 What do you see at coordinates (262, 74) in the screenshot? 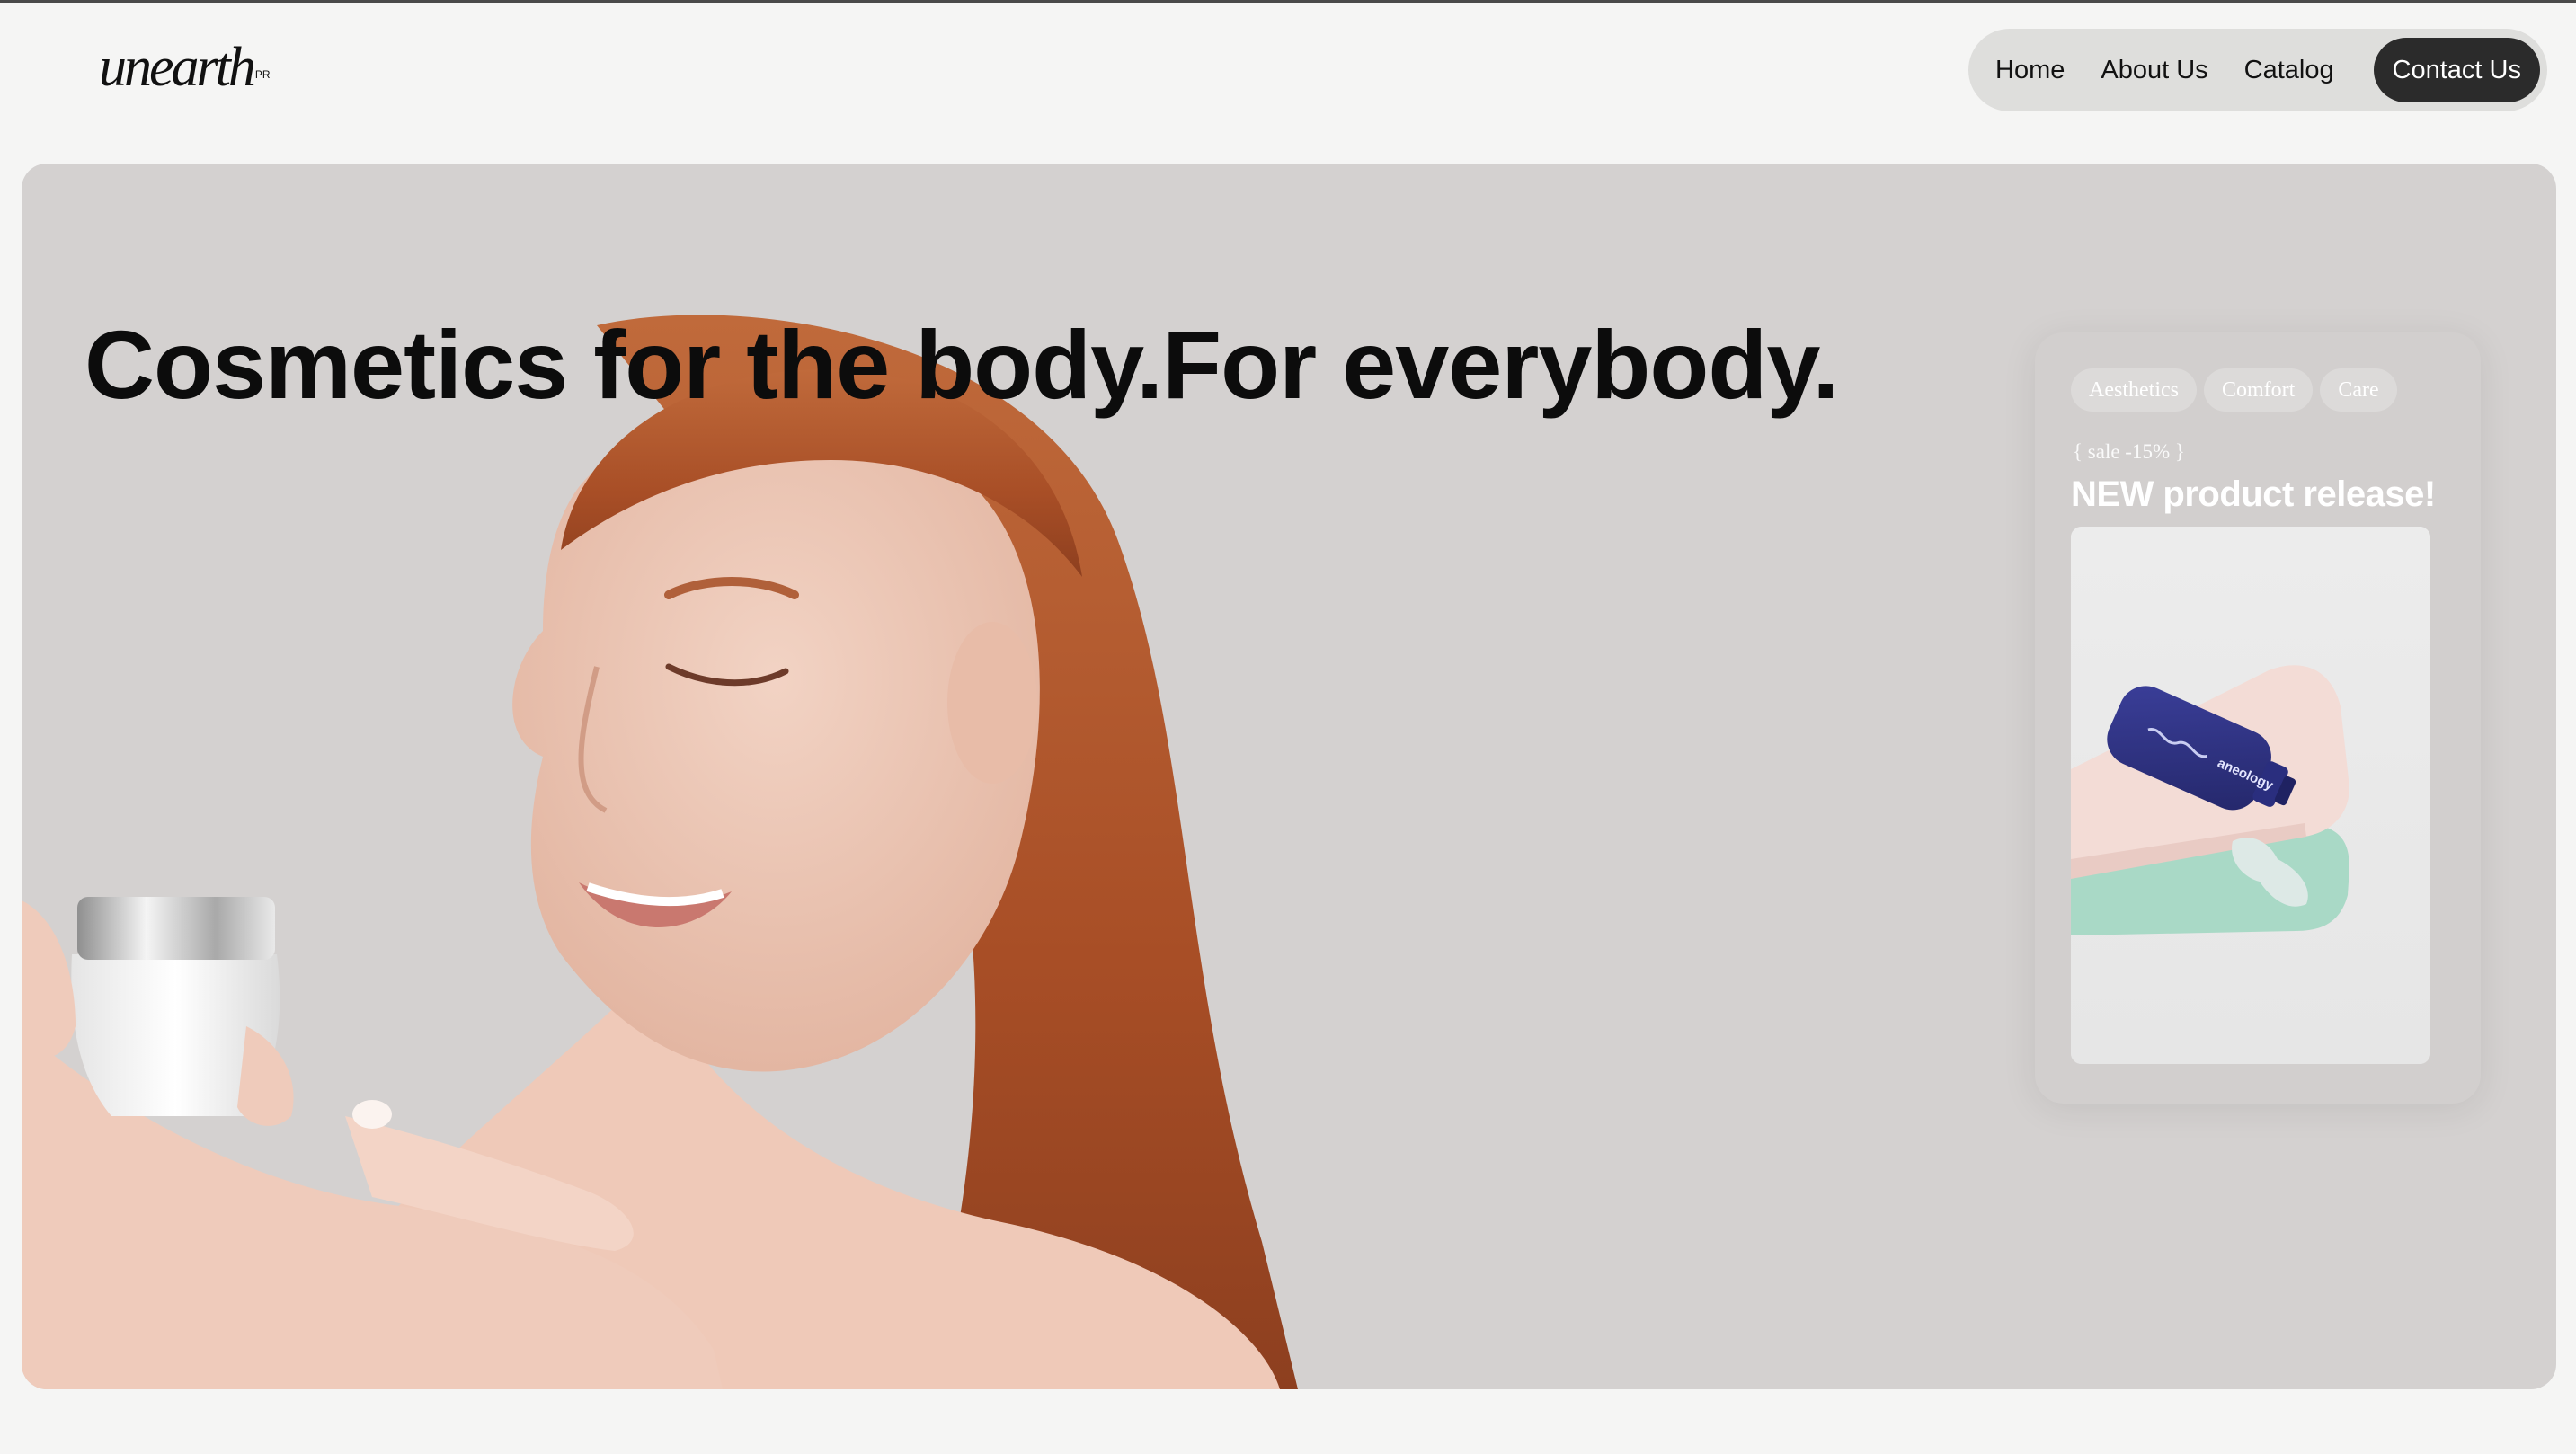
I see `logo-trademark: PR` at bounding box center [262, 74].